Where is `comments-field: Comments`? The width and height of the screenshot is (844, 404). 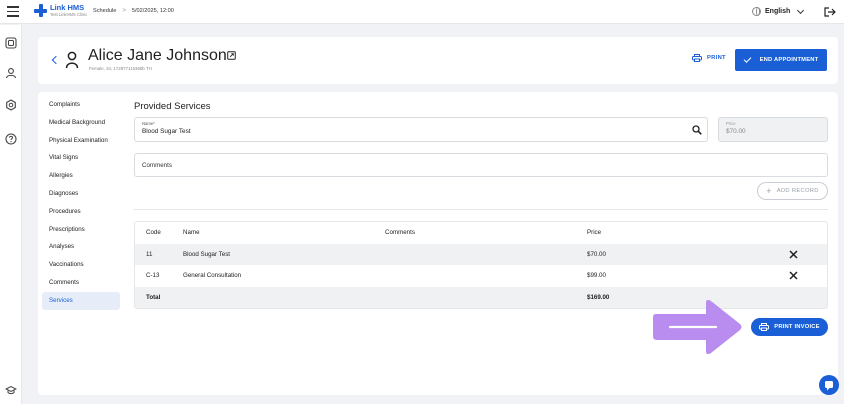 comments-field: Comments is located at coordinates (481, 165).